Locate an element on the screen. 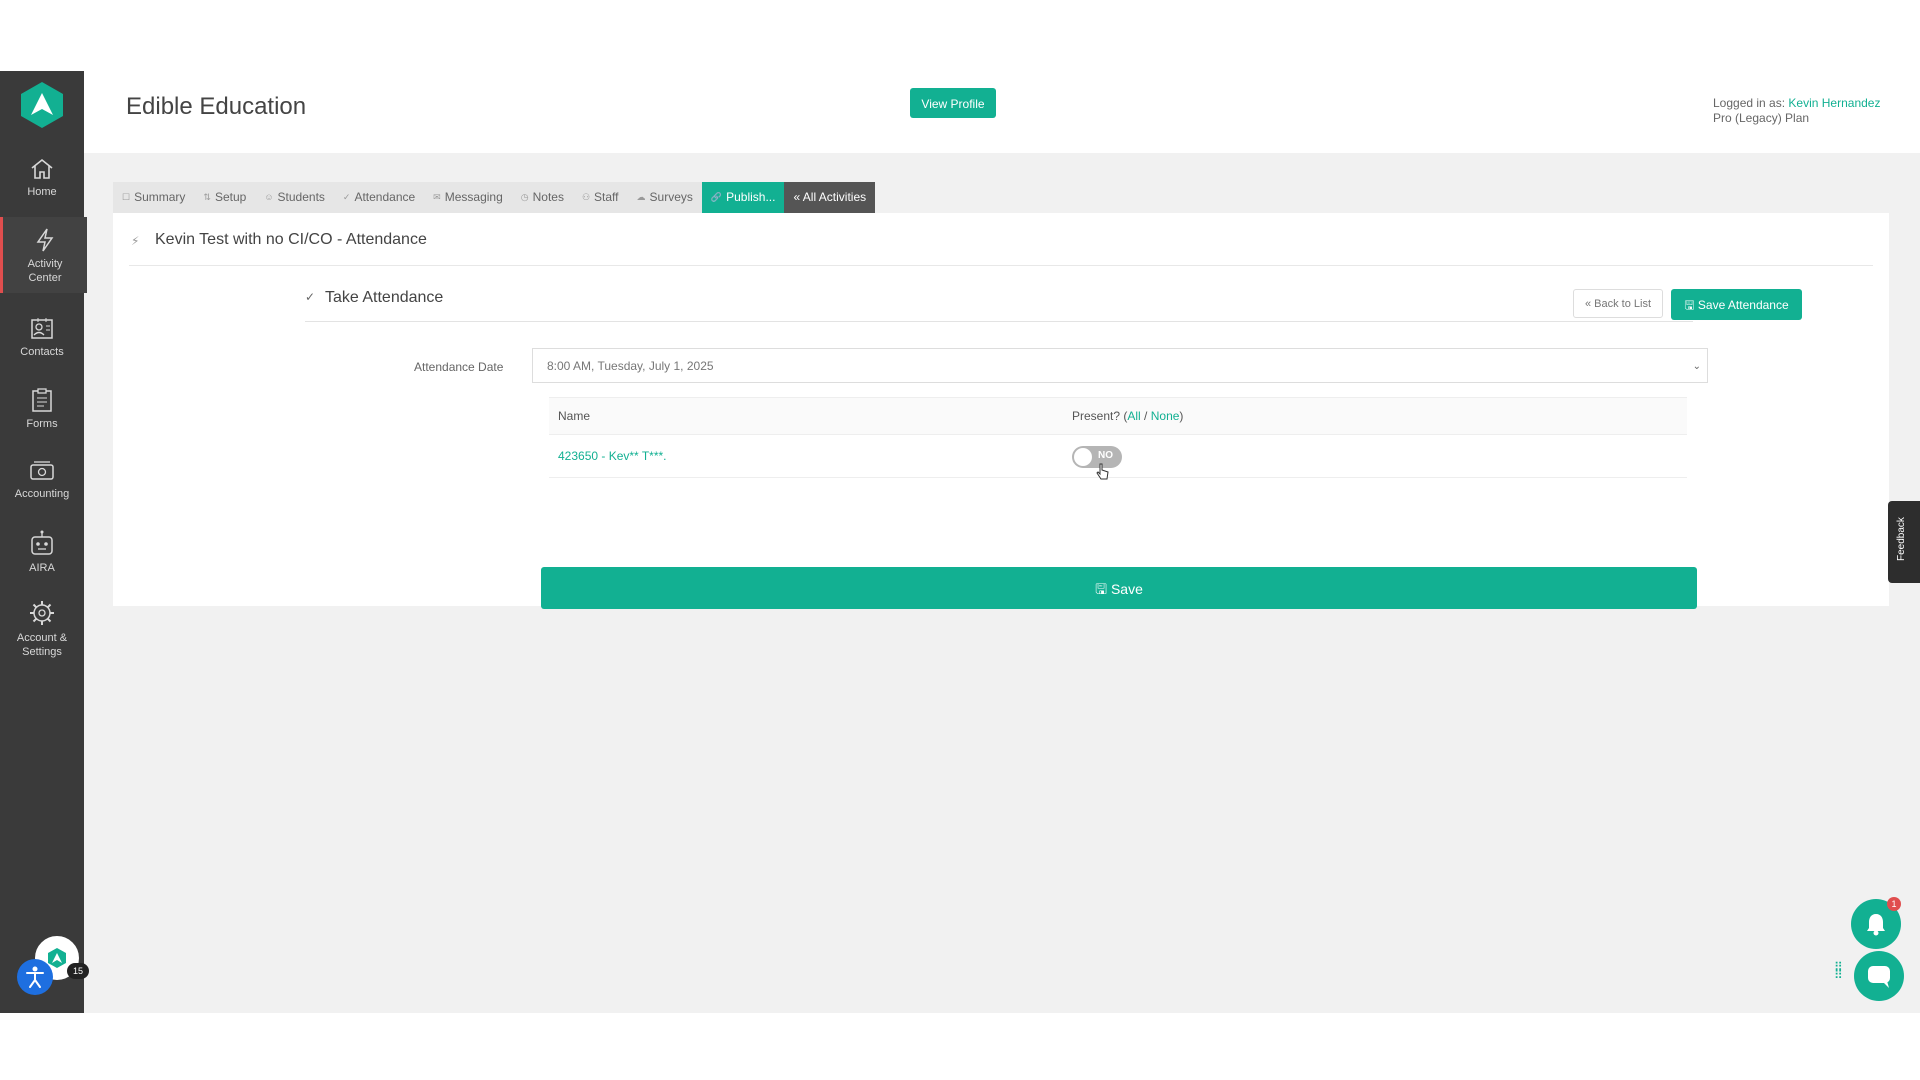 This screenshot has height=1080, width=1920. sidebar-item-contacts: Contacts is located at coordinates (42, 337).